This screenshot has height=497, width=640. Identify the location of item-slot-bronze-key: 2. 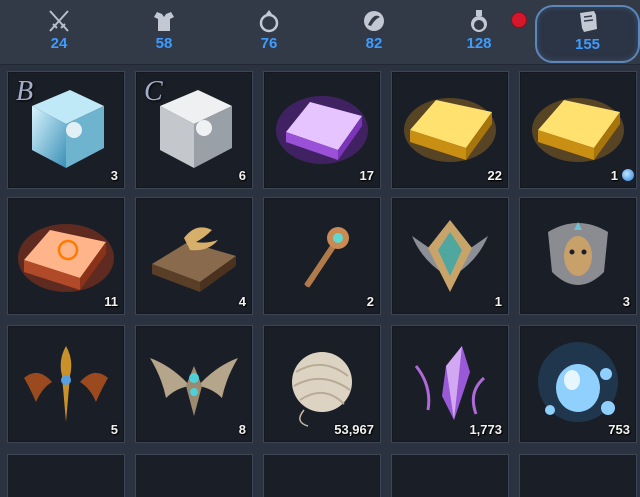
(322, 256).